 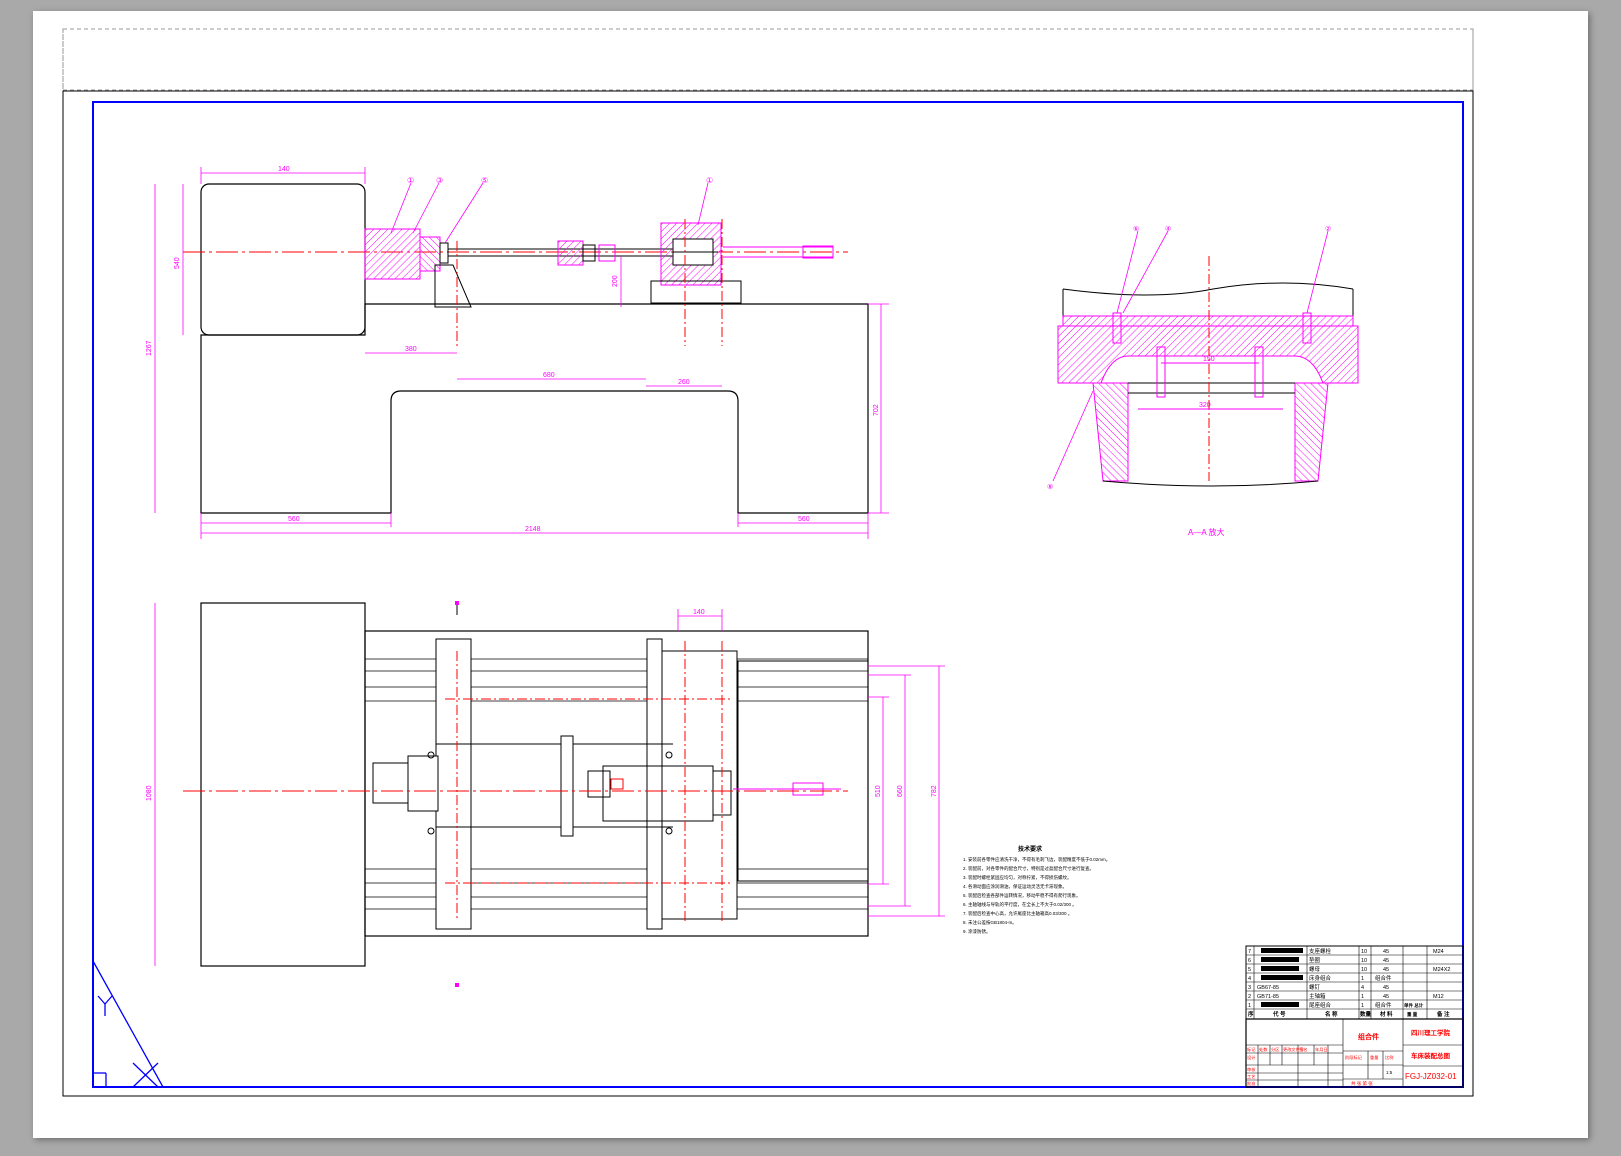 I want to click on svg-text: 组合件, so click(x=1383, y=978).